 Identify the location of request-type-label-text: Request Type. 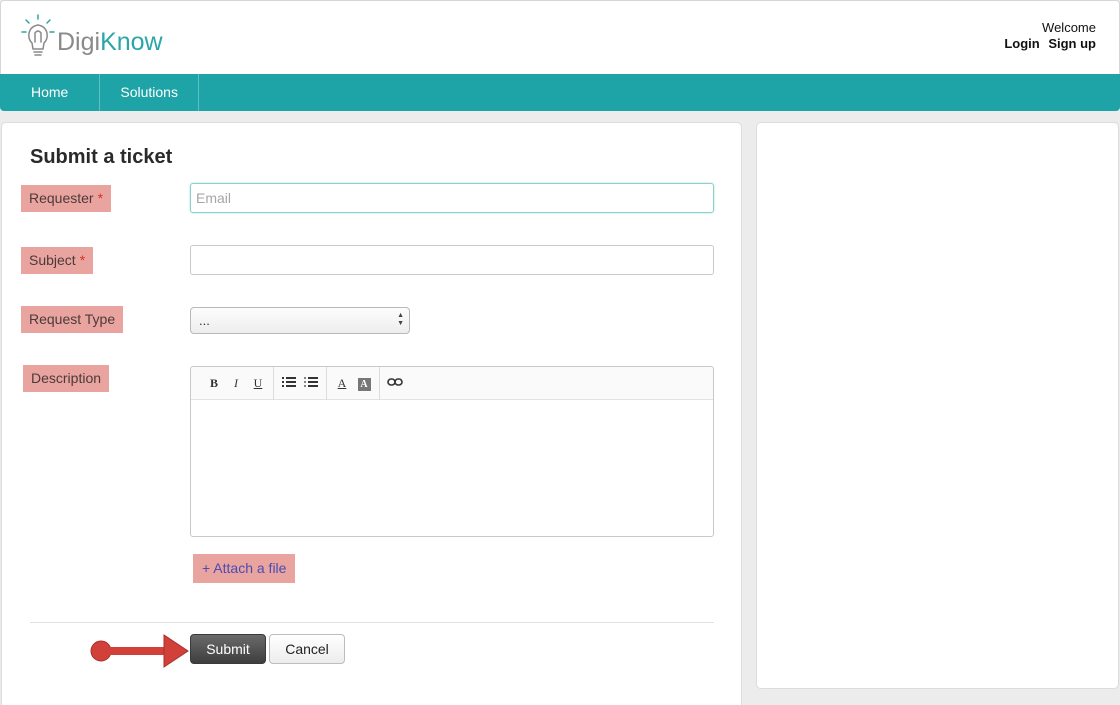
(72, 319).